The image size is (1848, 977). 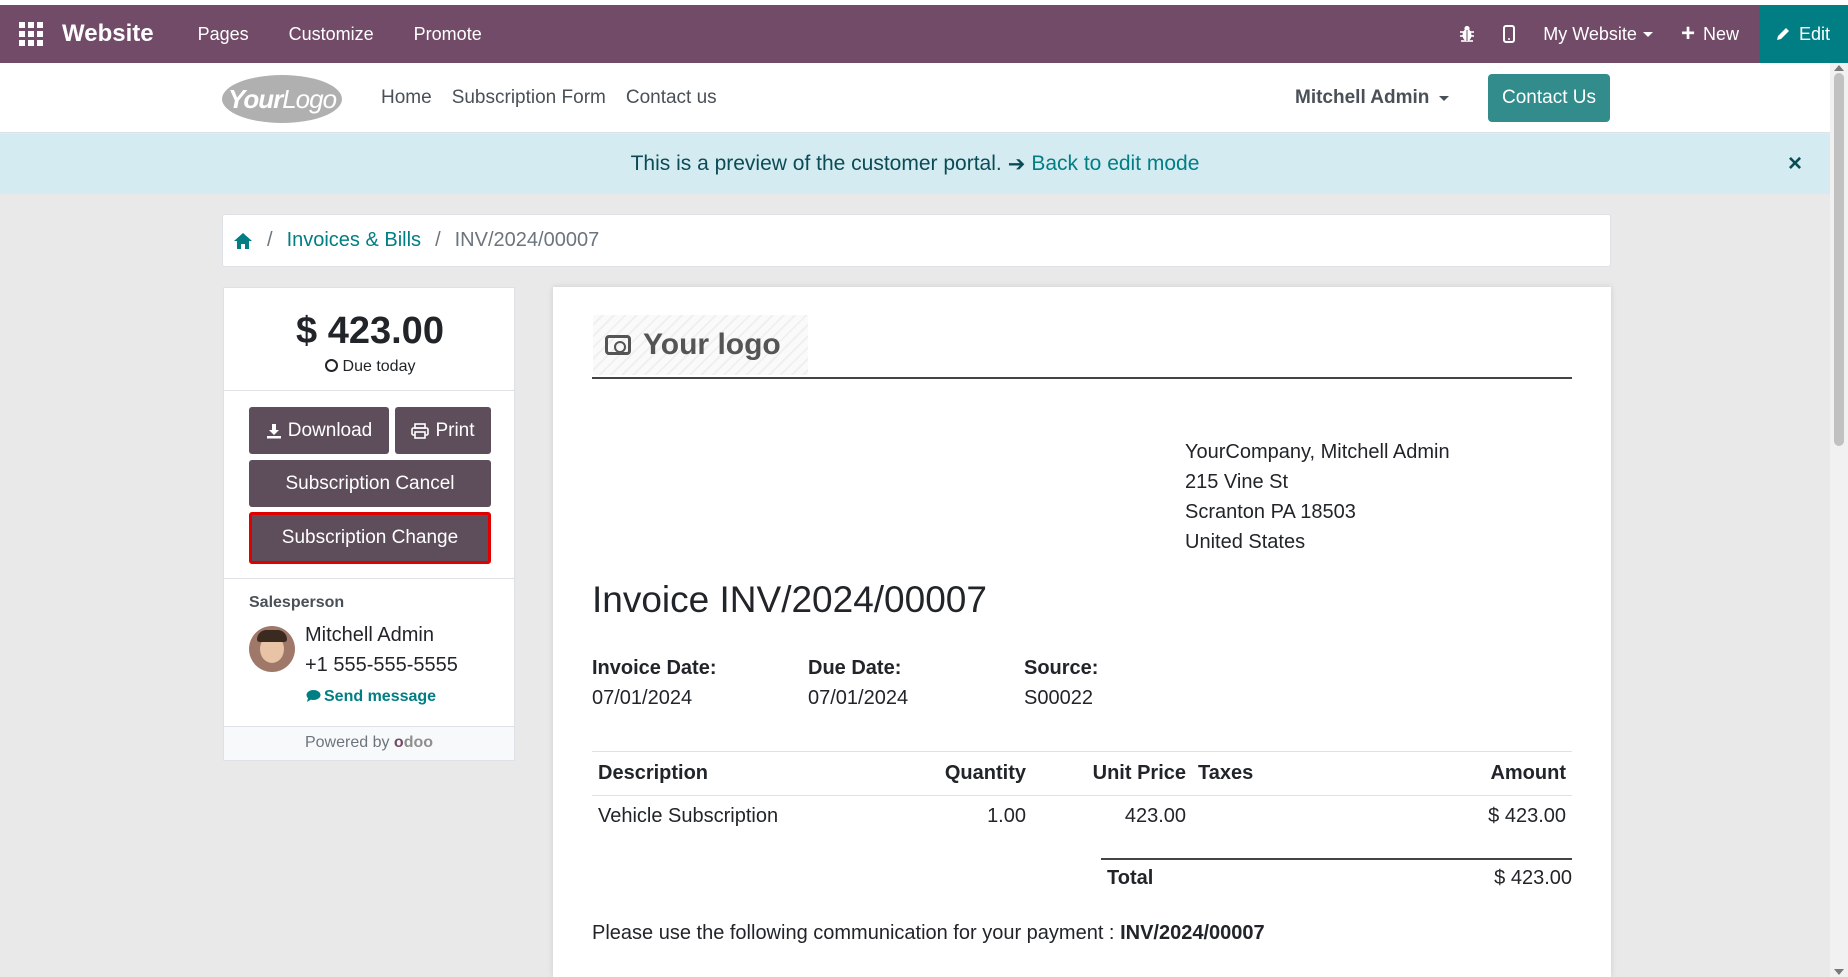 I want to click on clock-icon, so click(x=331, y=365).